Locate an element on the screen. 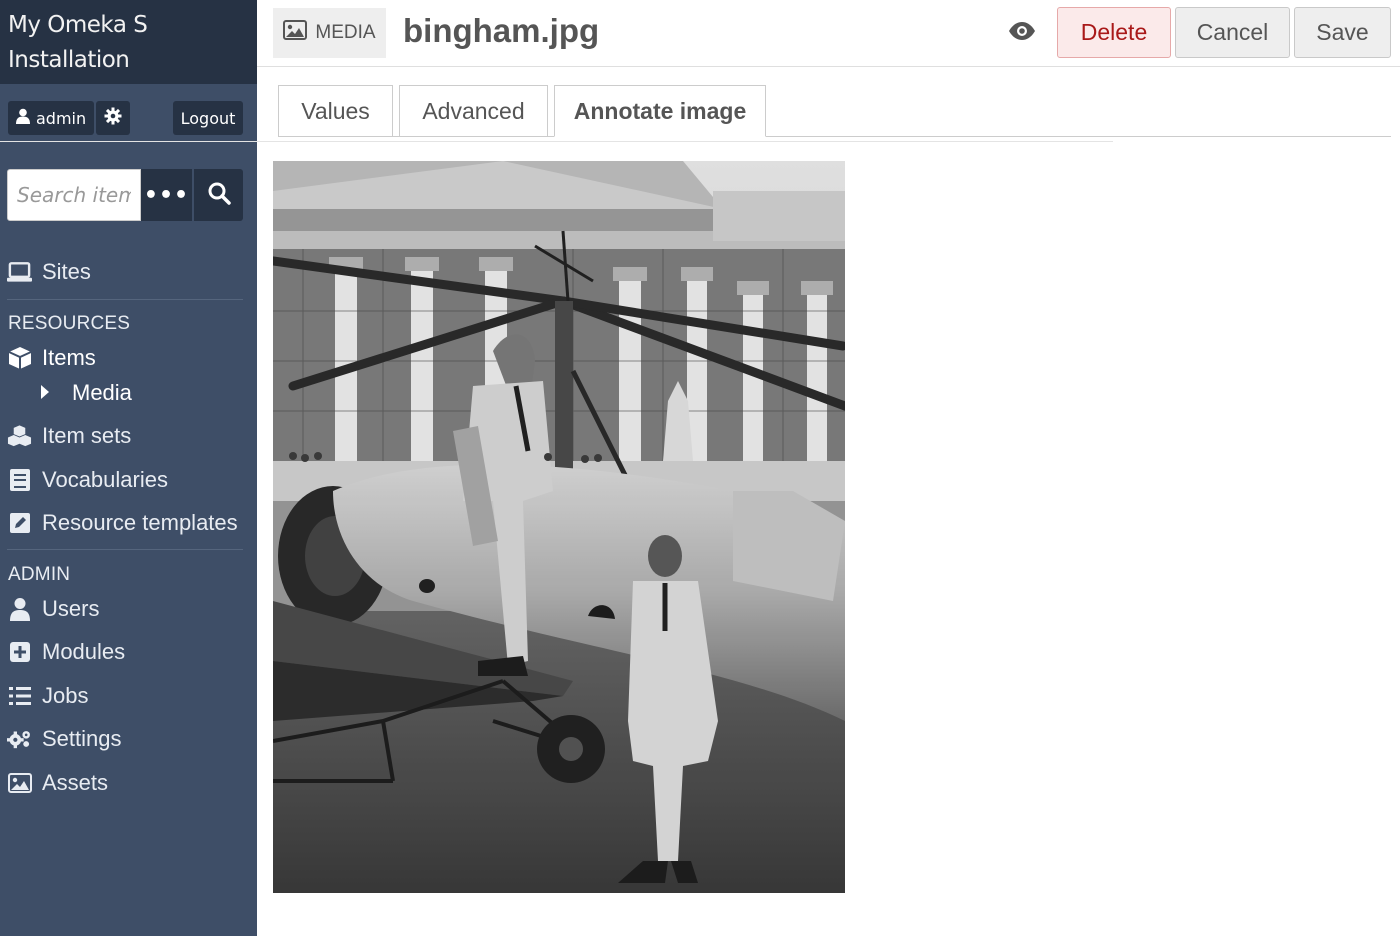  section-tabs: Values Advanced Annotate image is located at coordinates (834, 111).